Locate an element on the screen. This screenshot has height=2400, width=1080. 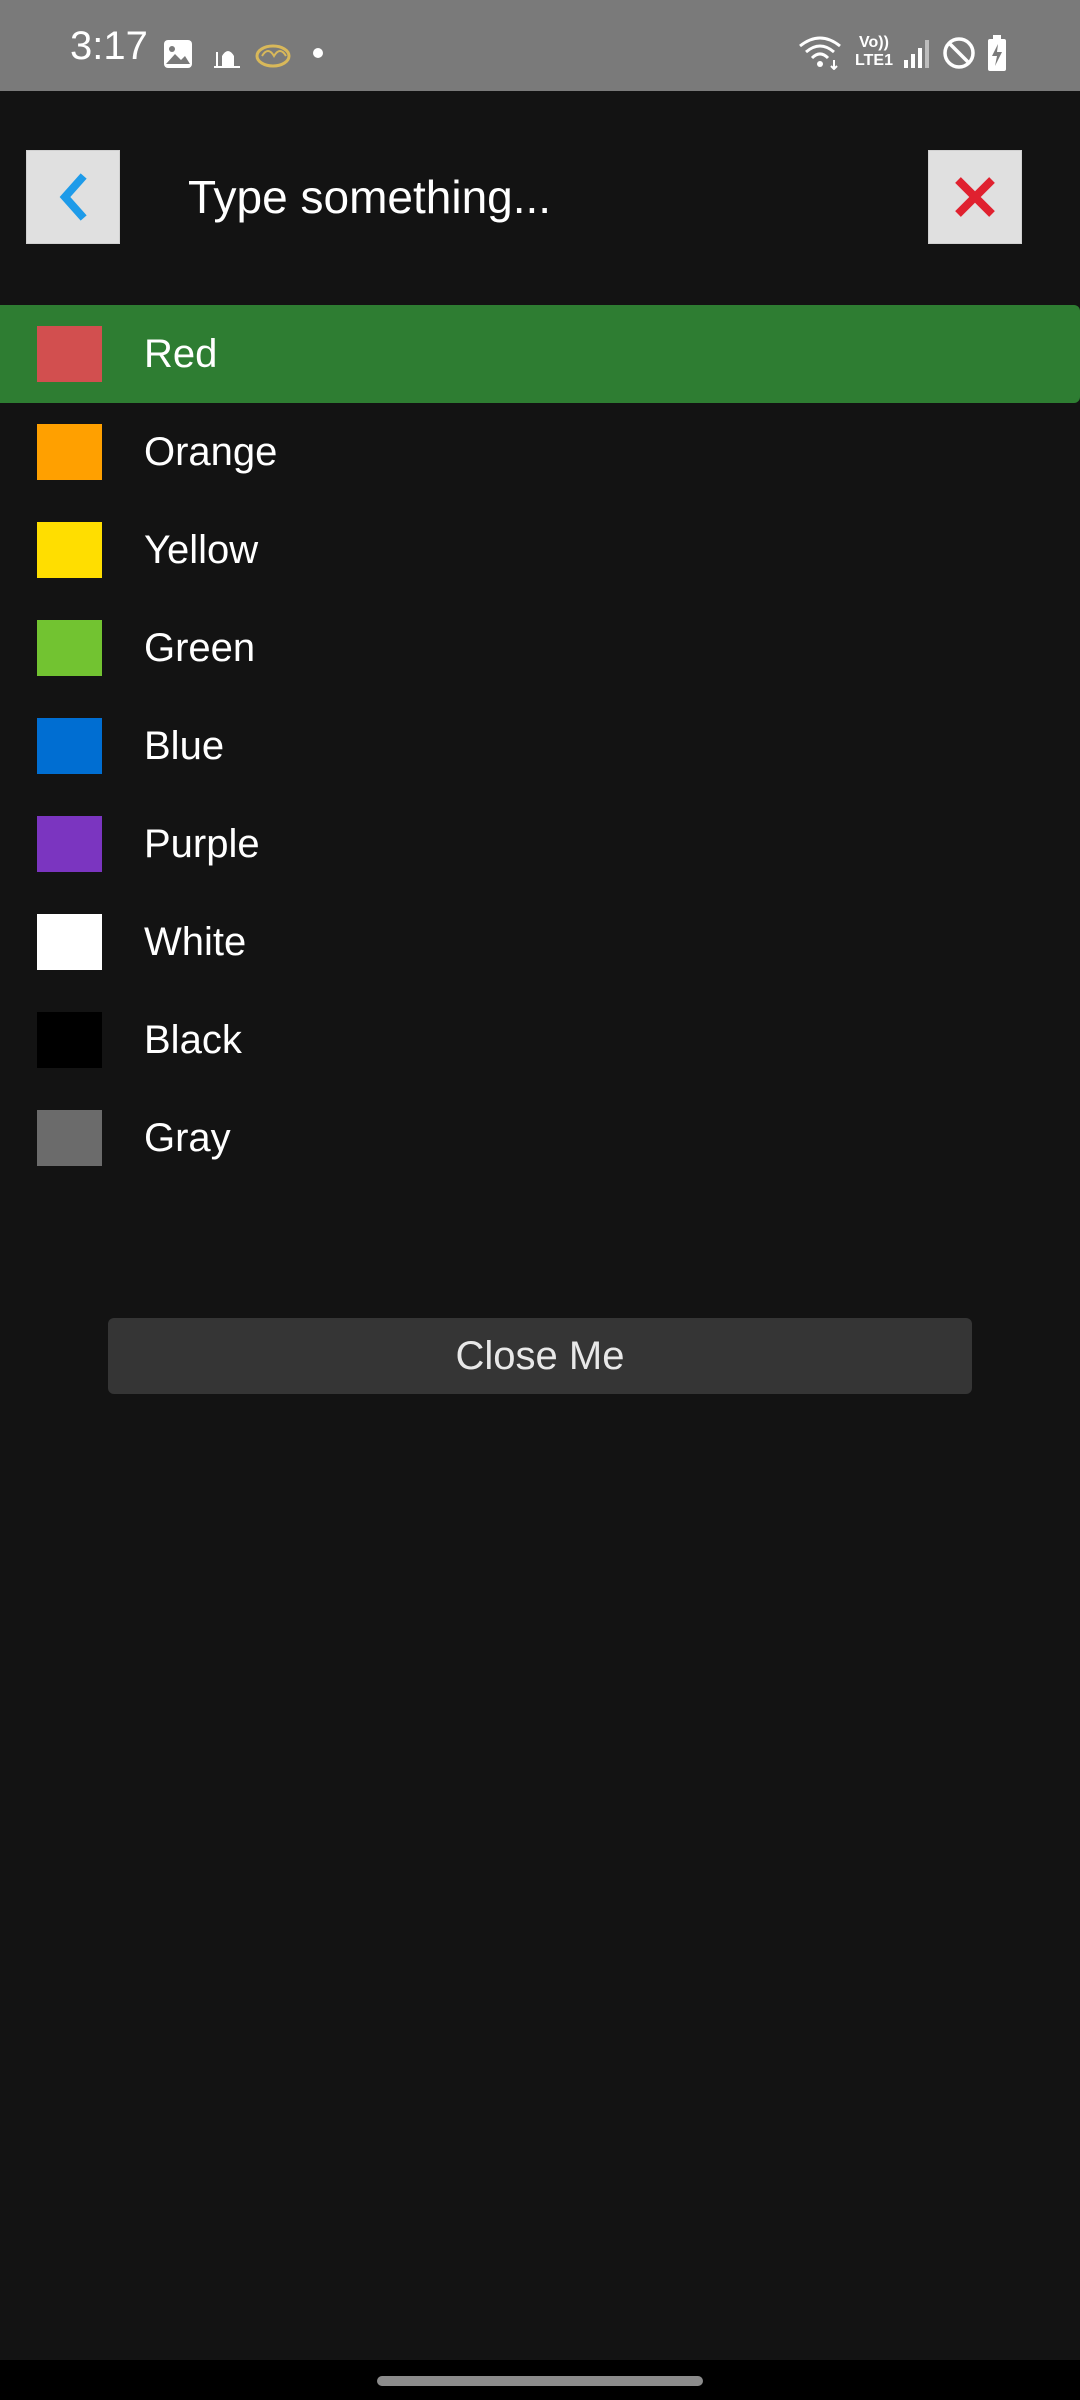
search-input is located at coordinates (538, 197).